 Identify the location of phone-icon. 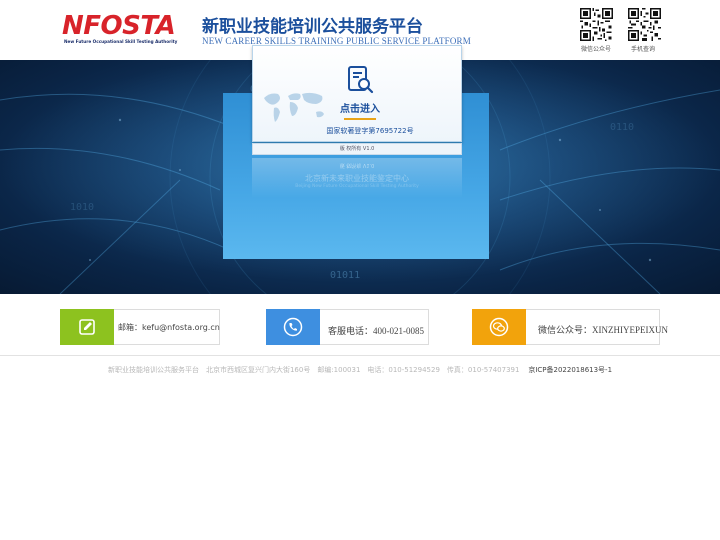
(293, 327).